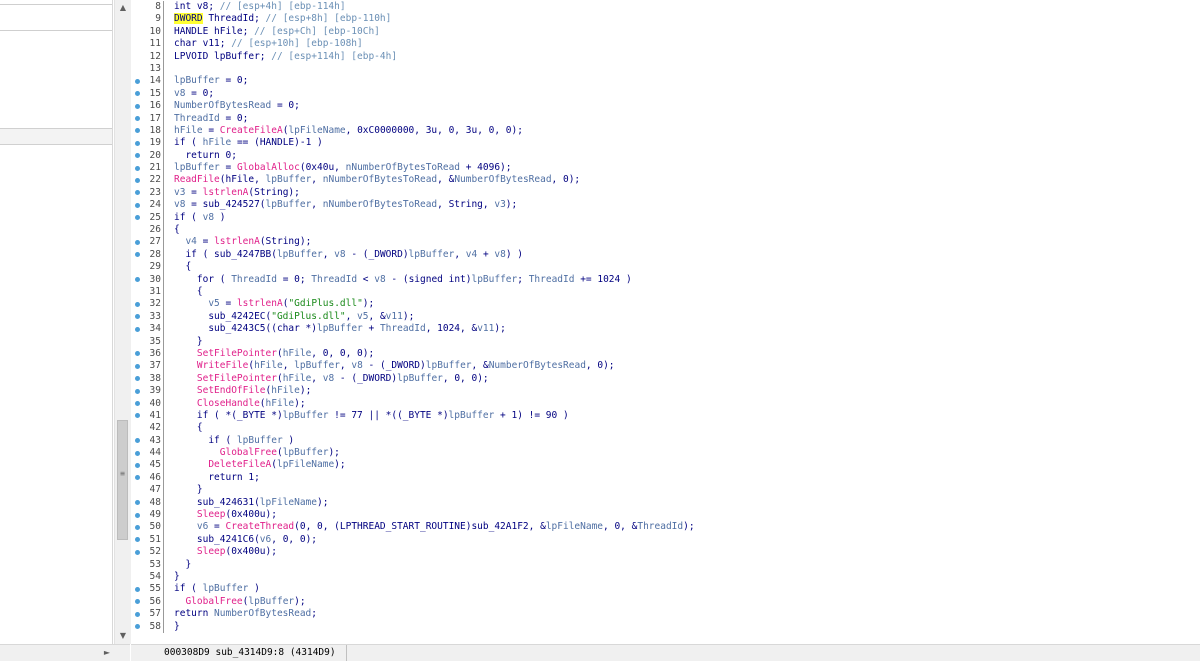 The width and height of the screenshot is (1200, 661). Describe the element at coordinates (237, 106) in the screenshot. I see `code-text: NumberOfBytesRead = 0;` at that location.